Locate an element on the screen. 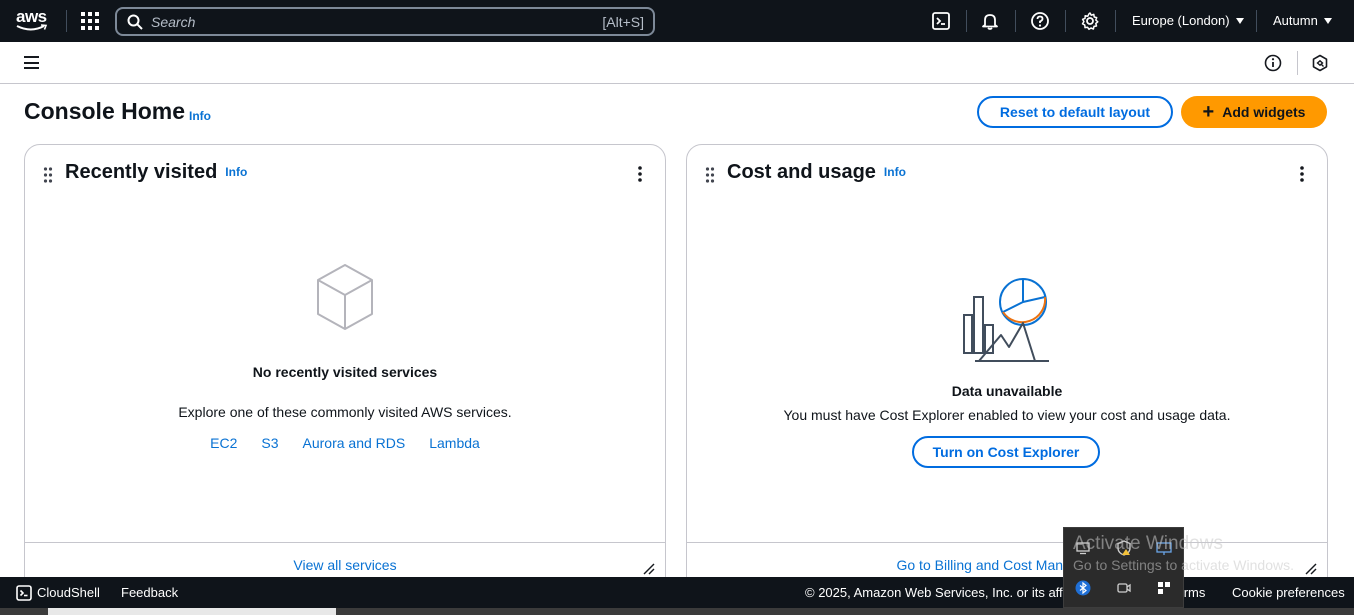  secondary-toolbar is located at coordinates (677, 63).